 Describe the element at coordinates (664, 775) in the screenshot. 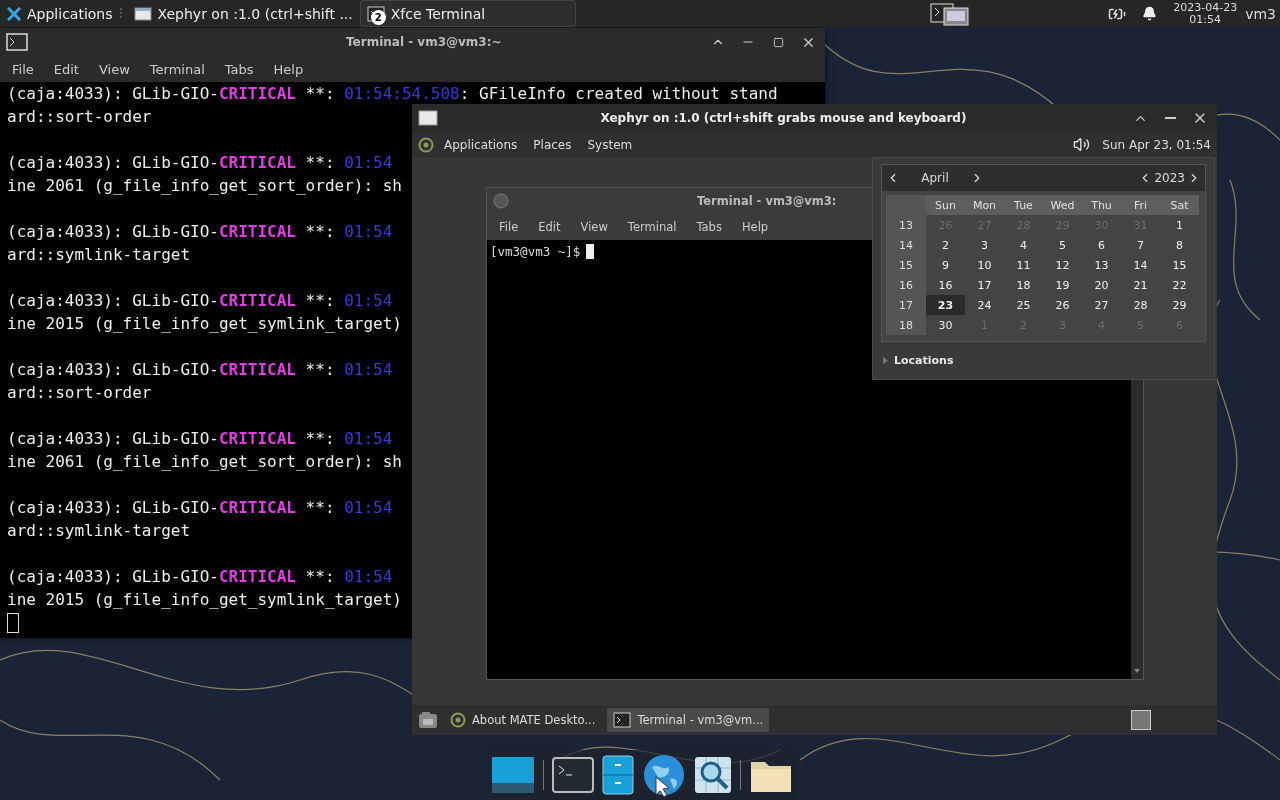

I see `globe-icon` at that location.